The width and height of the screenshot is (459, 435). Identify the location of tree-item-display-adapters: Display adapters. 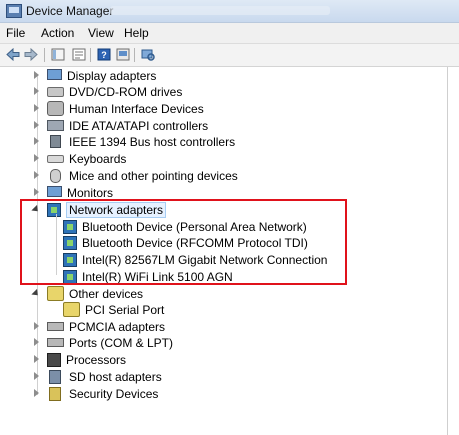
(94, 75).